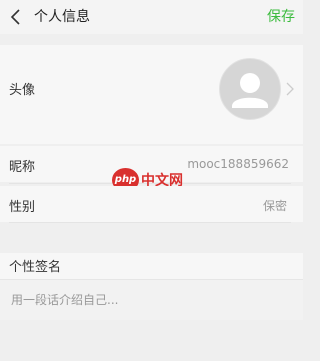 Image resolution: width=320 pixels, height=361 pixels. What do you see at coordinates (274, 206) in the screenshot?
I see `gender-value: 保密` at bounding box center [274, 206].